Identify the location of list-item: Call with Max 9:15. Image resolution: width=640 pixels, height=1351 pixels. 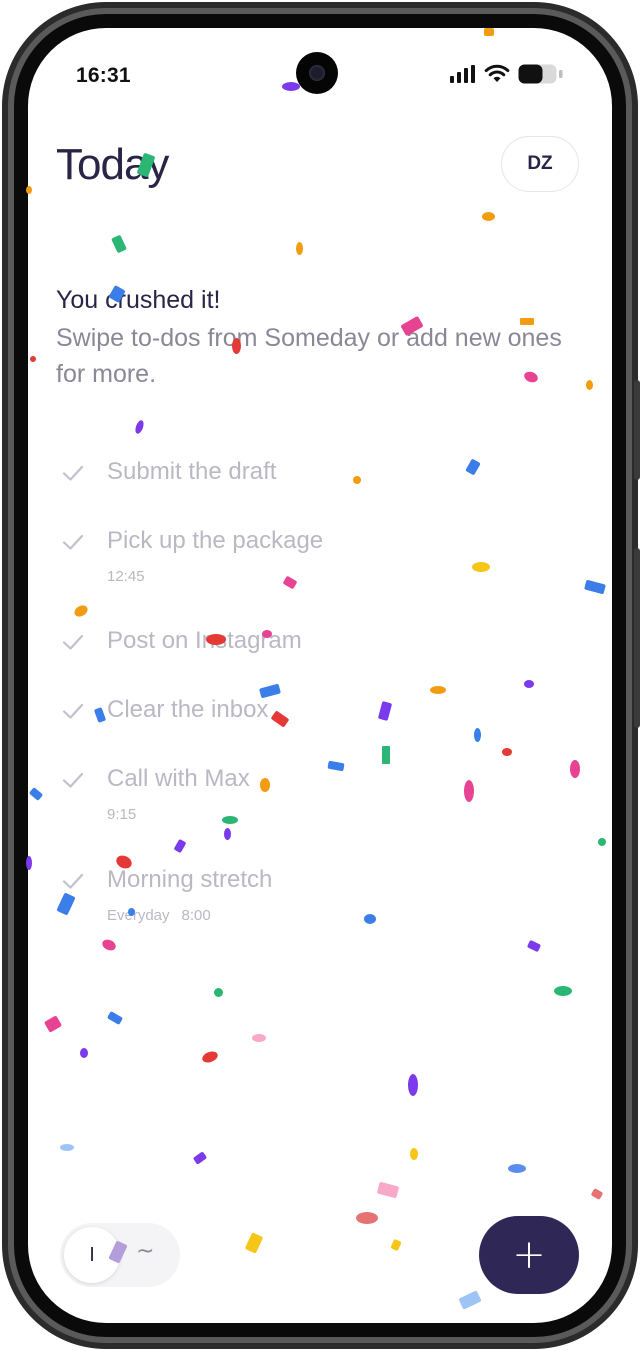
(316, 796).